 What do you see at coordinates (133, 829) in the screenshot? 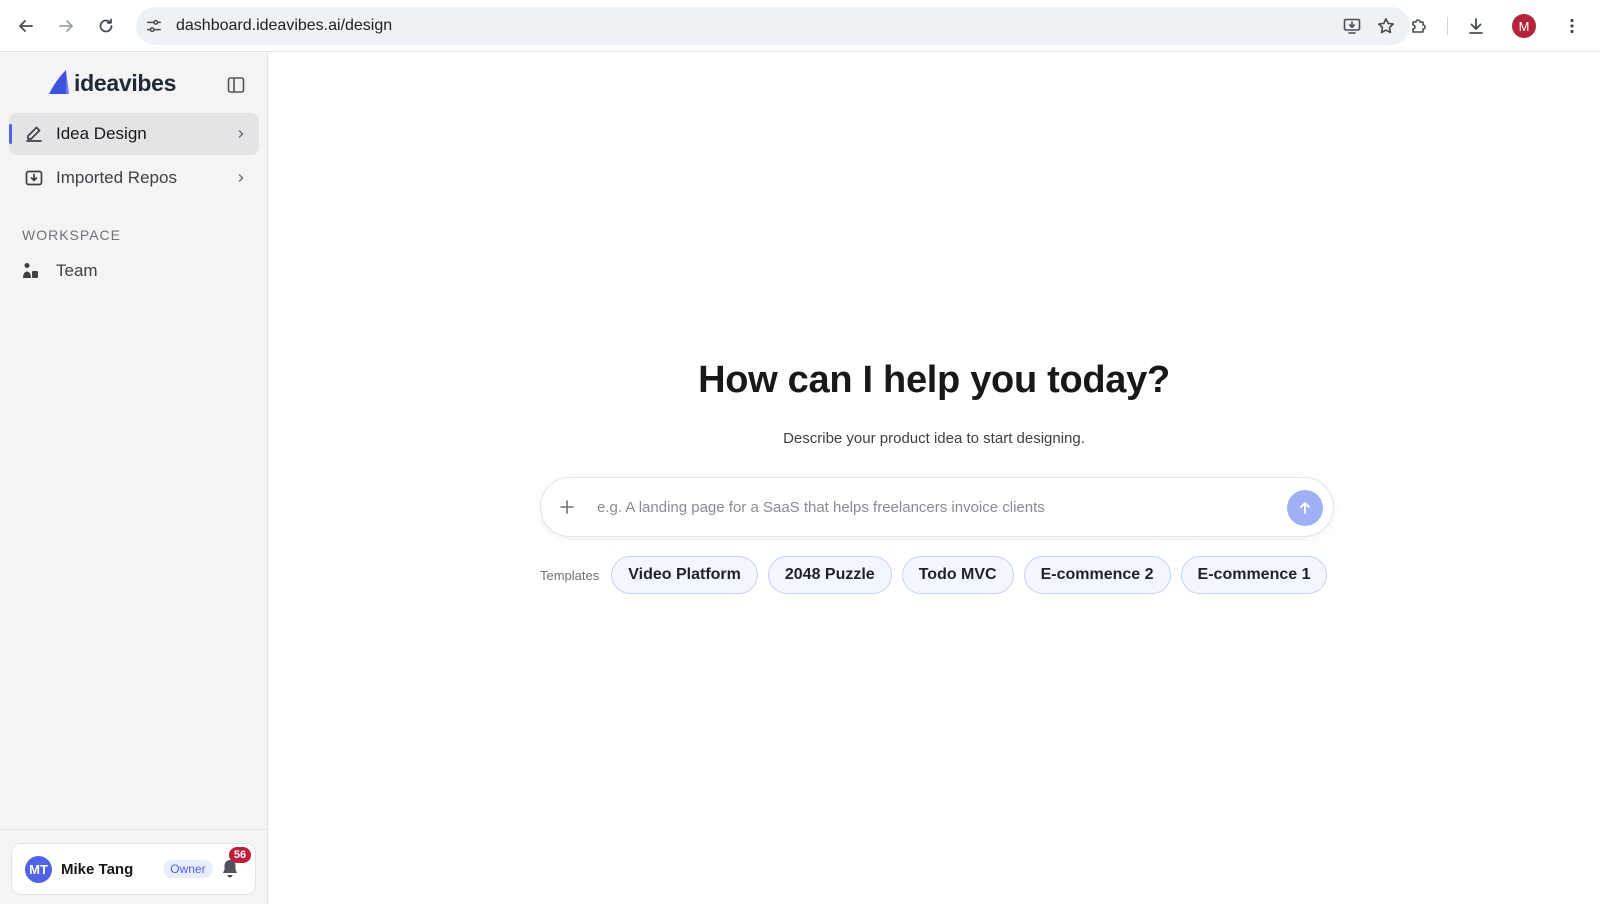
I see `sidebar-divider` at bounding box center [133, 829].